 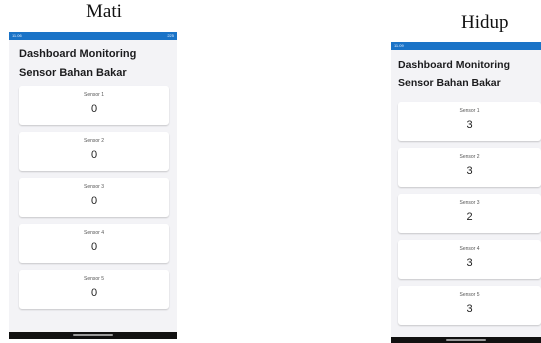 I want to click on sensor-card-2: Sensor 2 3, so click(x=469, y=167).